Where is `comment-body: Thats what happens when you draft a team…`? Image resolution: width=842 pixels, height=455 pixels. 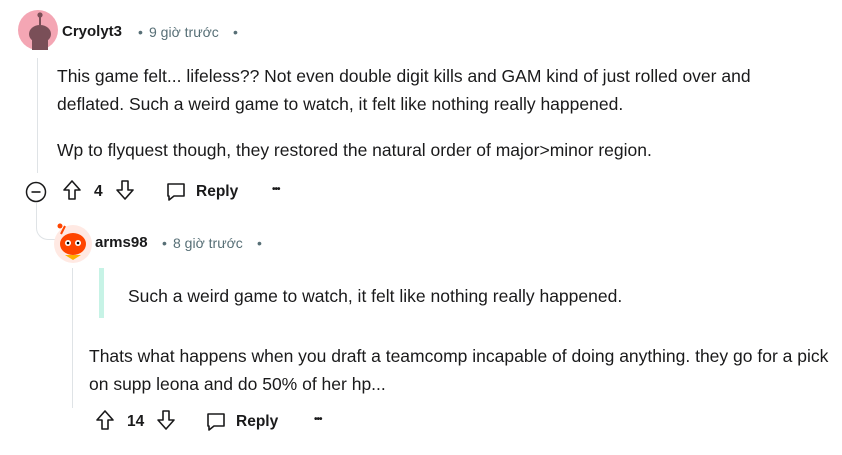
comment-body: Thats what happens when you draft a team… is located at coordinates (459, 370).